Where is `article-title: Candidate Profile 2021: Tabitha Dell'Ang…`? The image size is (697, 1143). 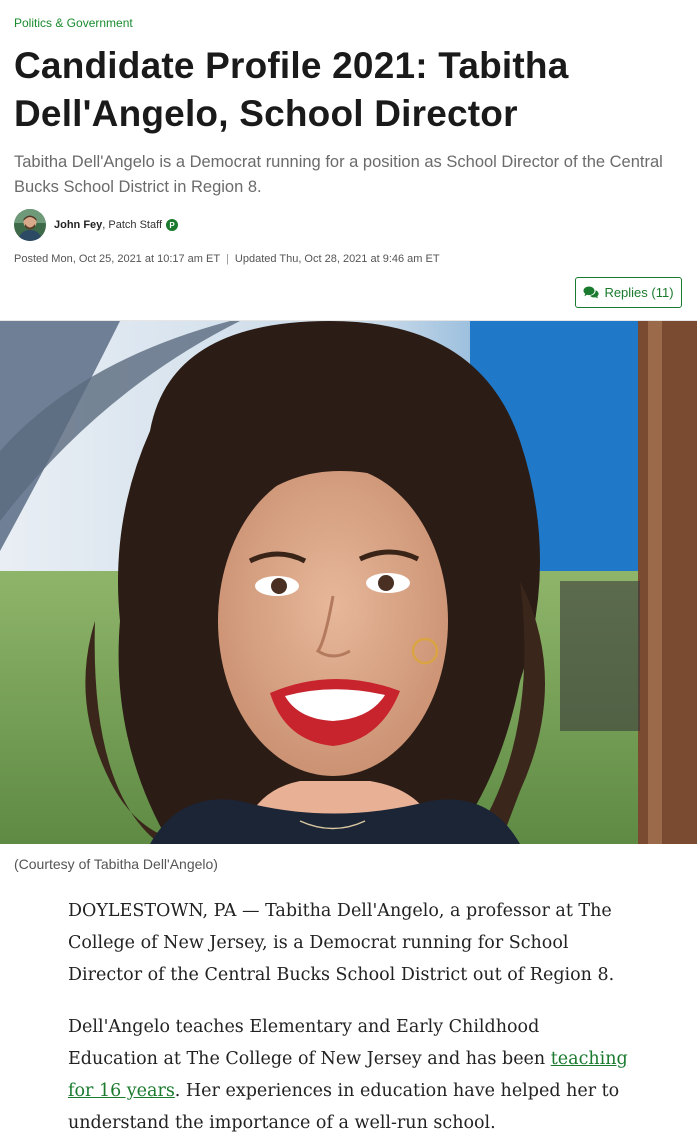
article-title: Candidate Profile 2021: Tabitha Dell'Ang… is located at coordinates (291, 89).